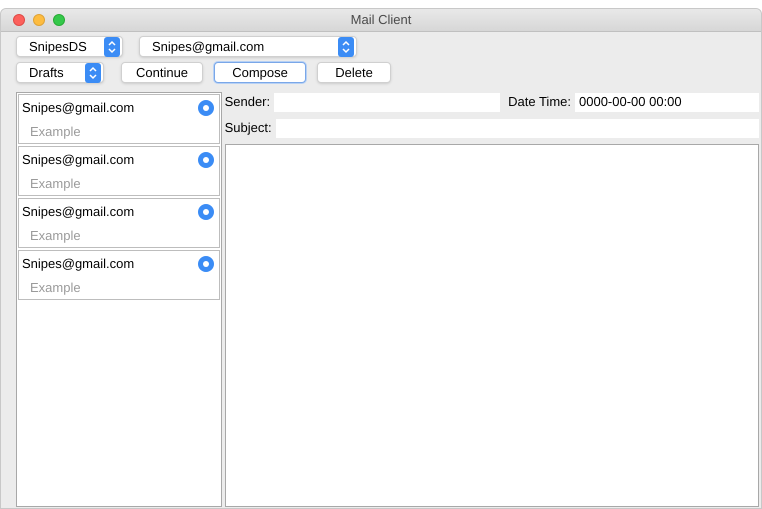 Image resolution: width=762 pixels, height=509 pixels. Describe the element at coordinates (69, 46) in the screenshot. I see `account-dropdown: SnipesDS` at that location.